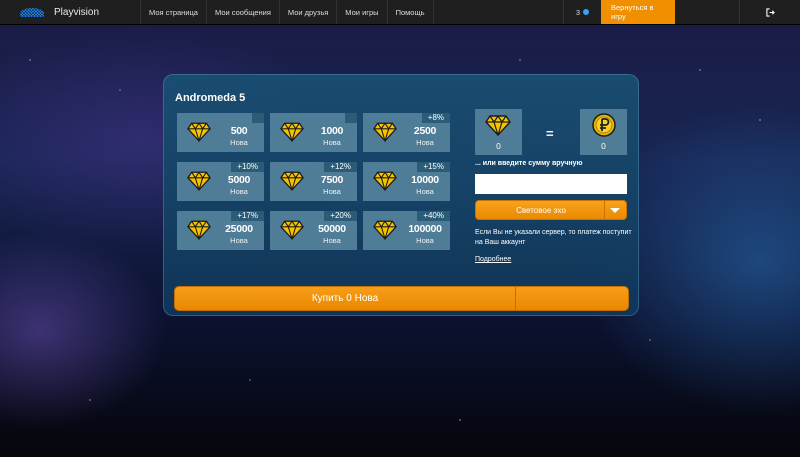 The height and width of the screenshot is (457, 800). What do you see at coordinates (497, 12) in the screenshot?
I see `nav-spacer` at bounding box center [497, 12].